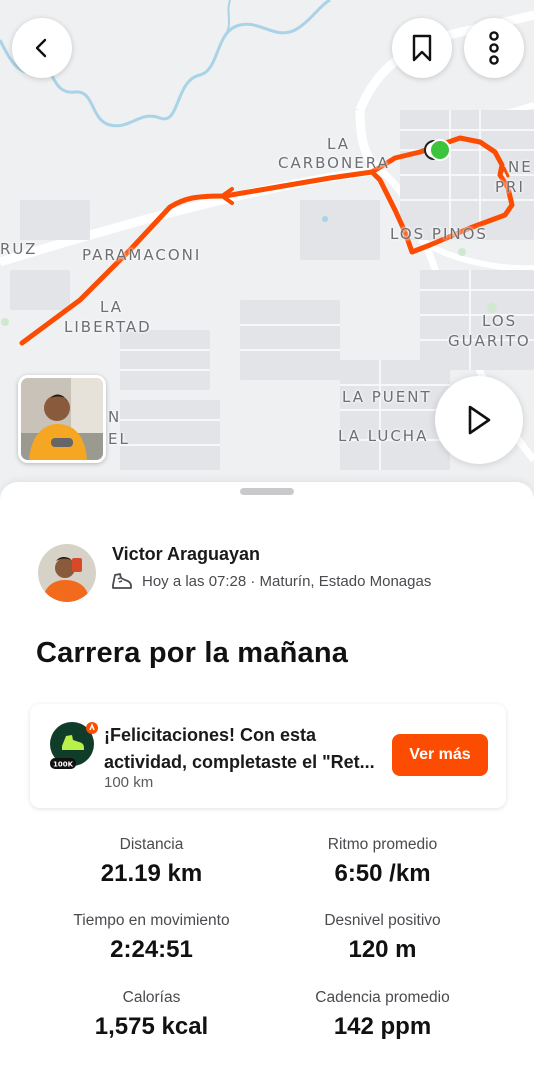 This screenshot has width=534, height=1080. What do you see at coordinates (387, 397) in the screenshot?
I see `map-label: LA PUENT` at bounding box center [387, 397].